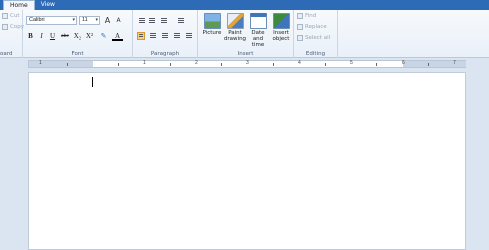  Describe the element at coordinates (48, 5) in the screenshot. I see `tab-view: View` at that location.